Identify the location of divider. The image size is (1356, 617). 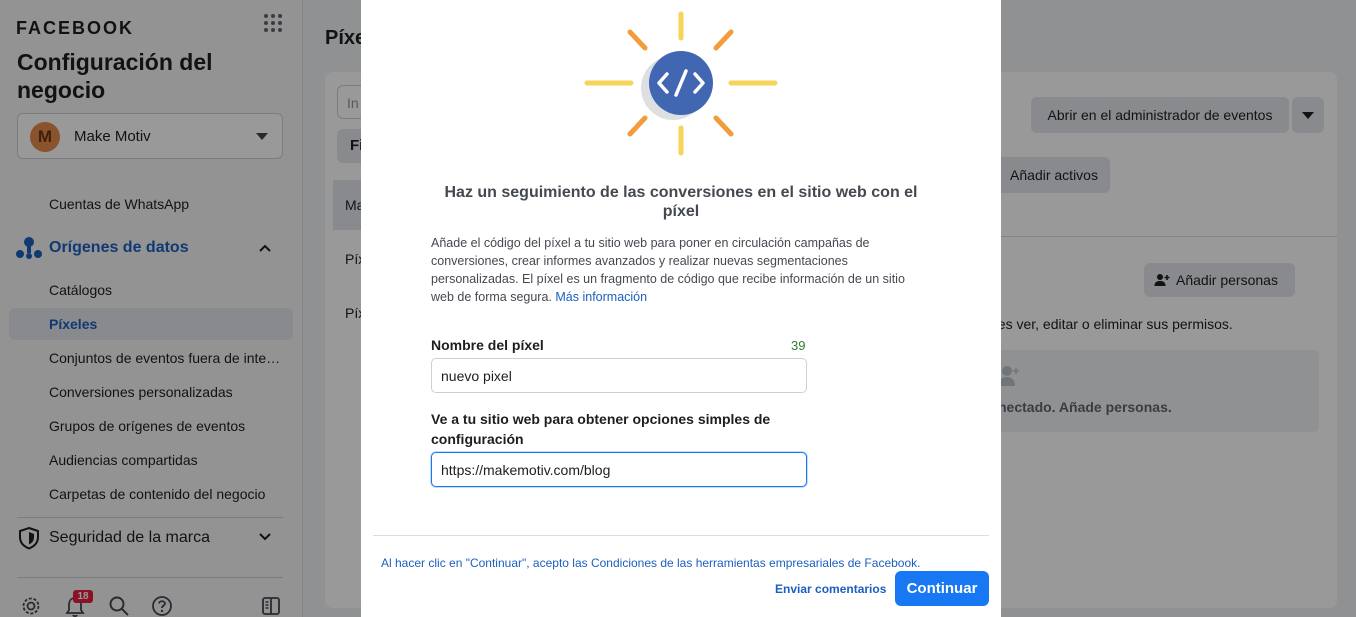
(681, 535).